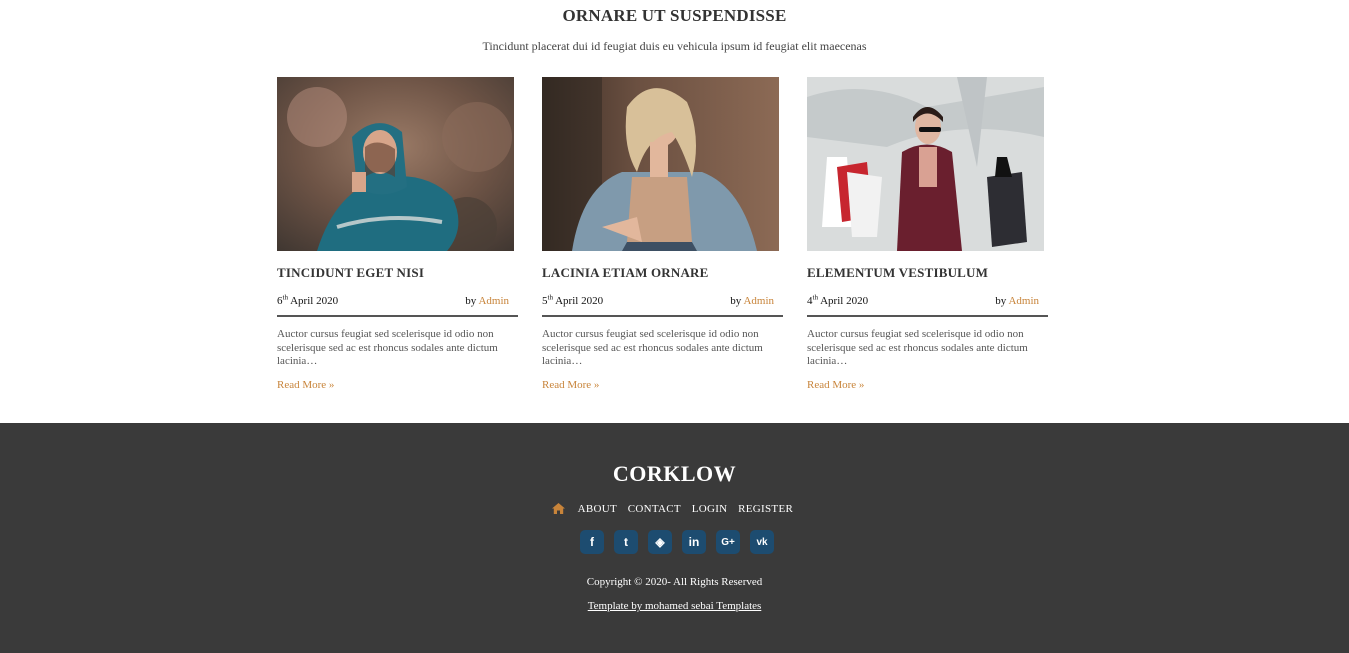 The image size is (1349, 653). What do you see at coordinates (660, 164) in the screenshot?
I see `post-image-denim-woman` at bounding box center [660, 164].